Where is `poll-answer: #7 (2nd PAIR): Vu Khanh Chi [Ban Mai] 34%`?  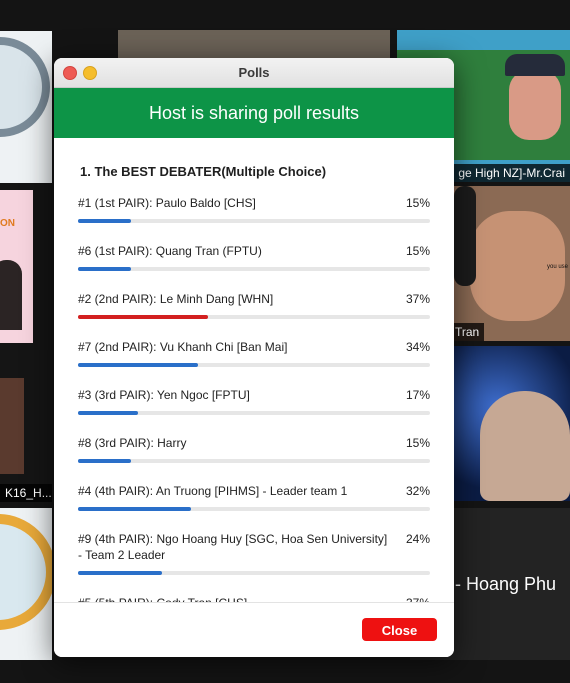
poll-answer: #7 (2nd PAIR): Vu Khanh Chi [Ban Mai] 34% is located at coordinates (254, 353).